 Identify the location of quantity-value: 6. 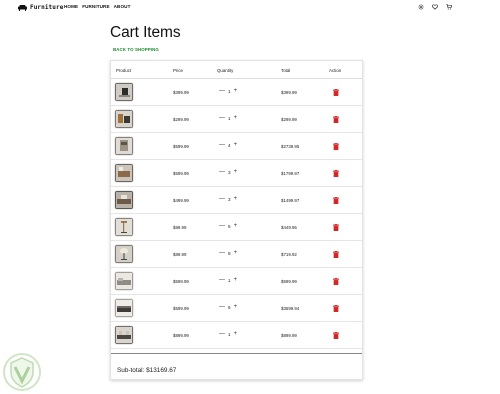
(229, 307).